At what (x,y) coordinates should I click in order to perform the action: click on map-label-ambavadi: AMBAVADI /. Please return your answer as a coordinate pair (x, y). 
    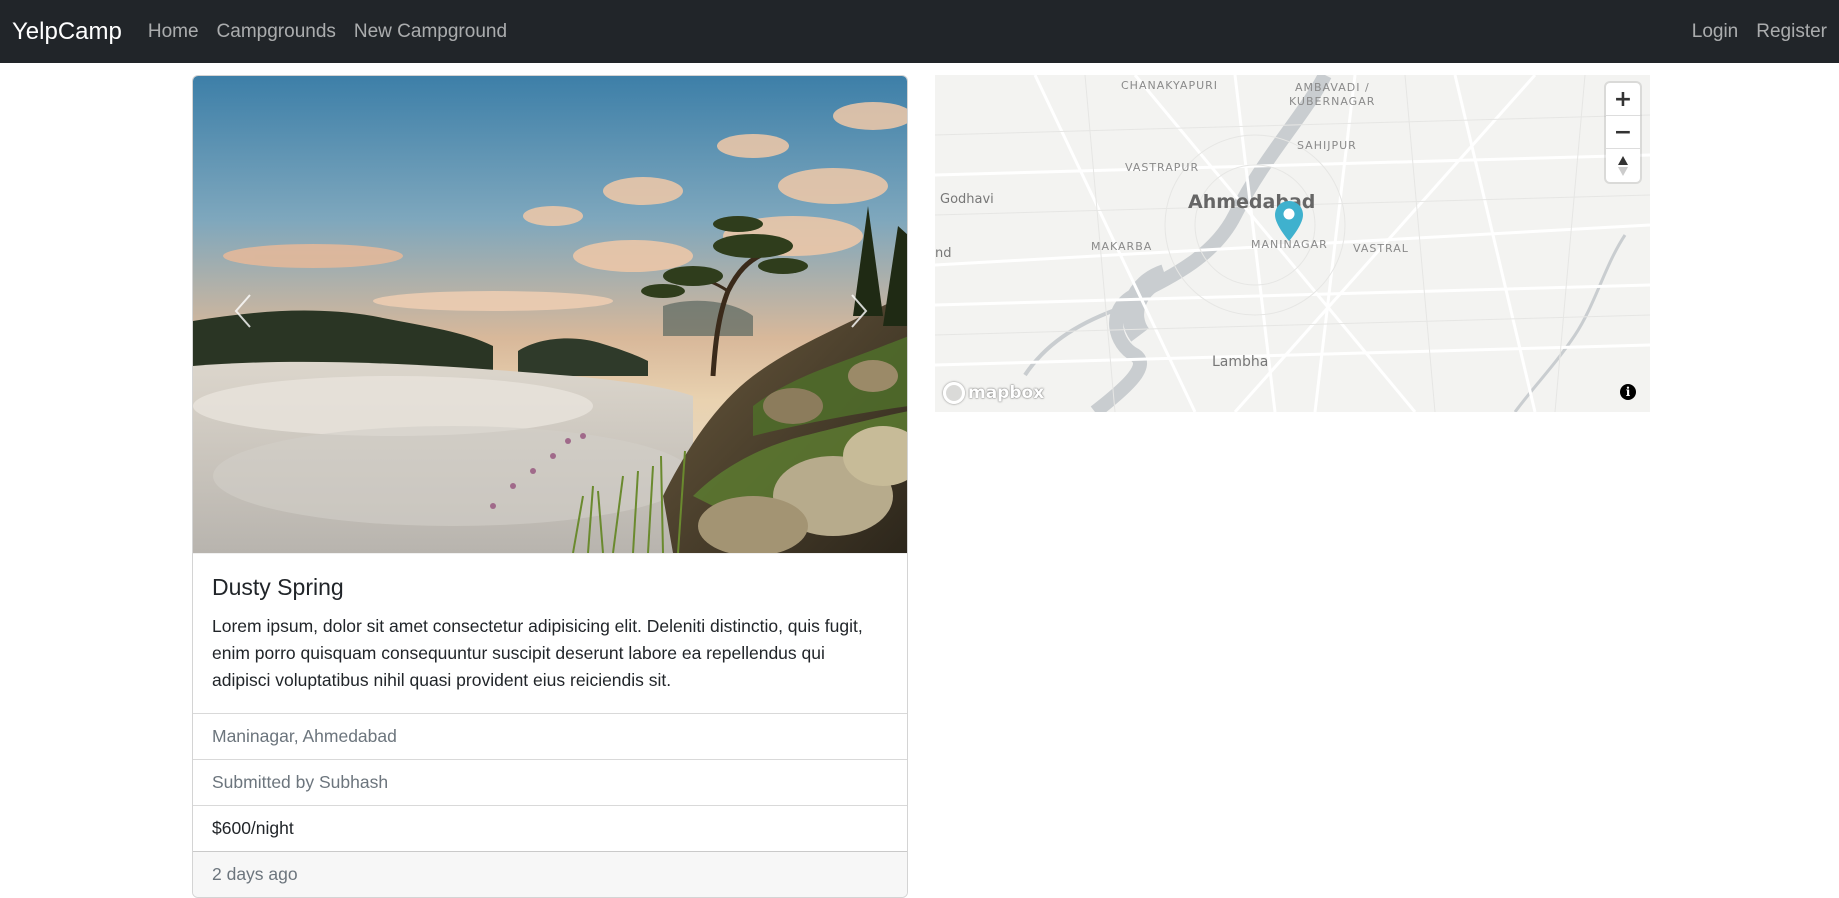
    Looking at the image, I should click on (1332, 87).